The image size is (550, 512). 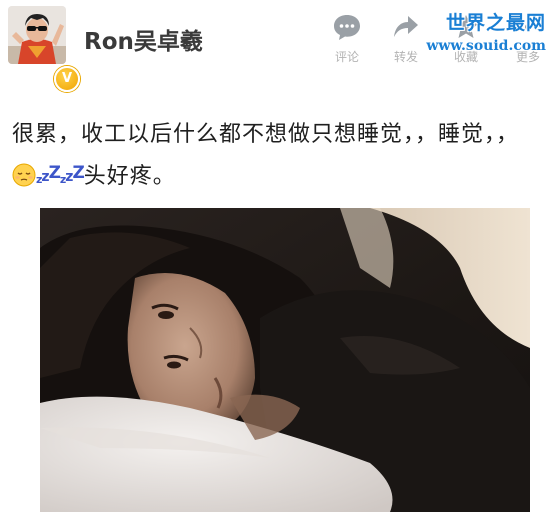 I want to click on avatar, so click(x=37, y=35).